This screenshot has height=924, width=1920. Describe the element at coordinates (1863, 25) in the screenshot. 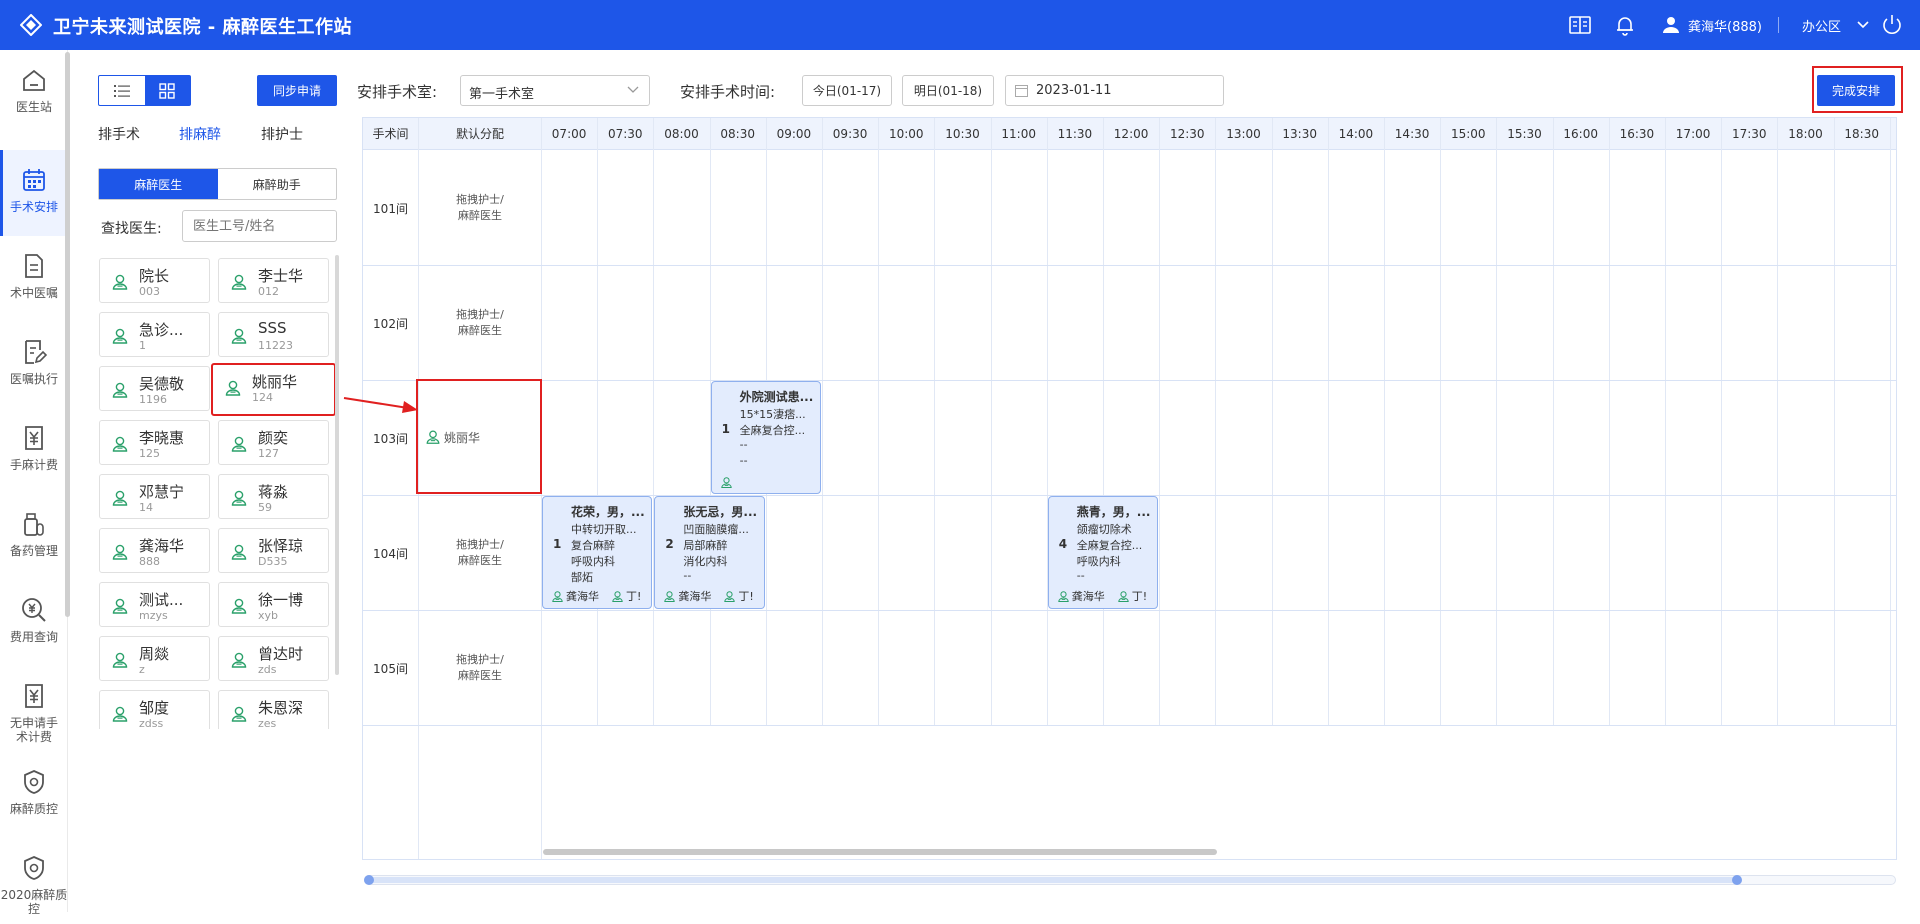

I see `chevron-down-icon` at that location.